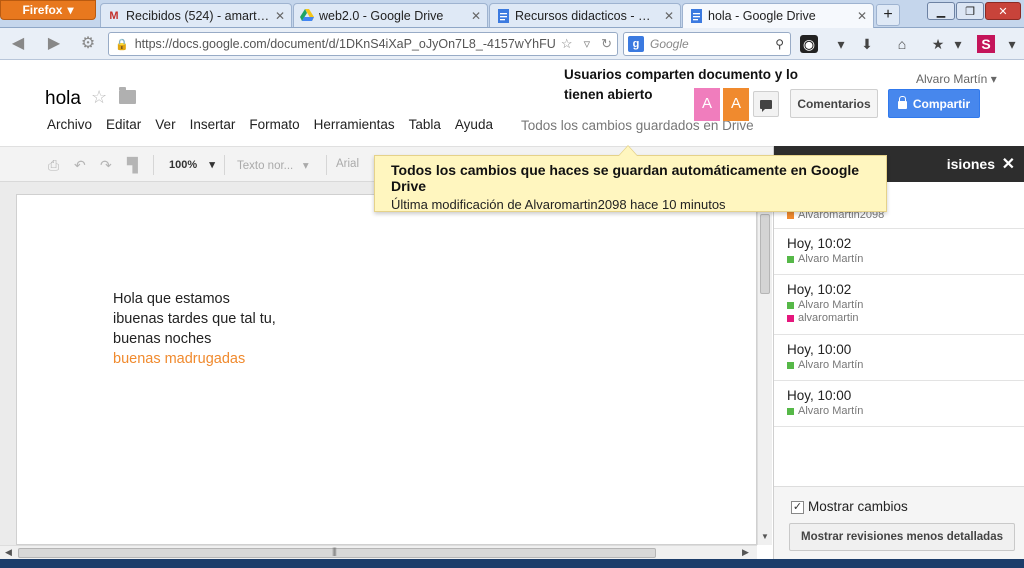  What do you see at coordinates (765, 536) in the screenshot?
I see `scroll-down-arrow-icon: ▼` at bounding box center [765, 536].